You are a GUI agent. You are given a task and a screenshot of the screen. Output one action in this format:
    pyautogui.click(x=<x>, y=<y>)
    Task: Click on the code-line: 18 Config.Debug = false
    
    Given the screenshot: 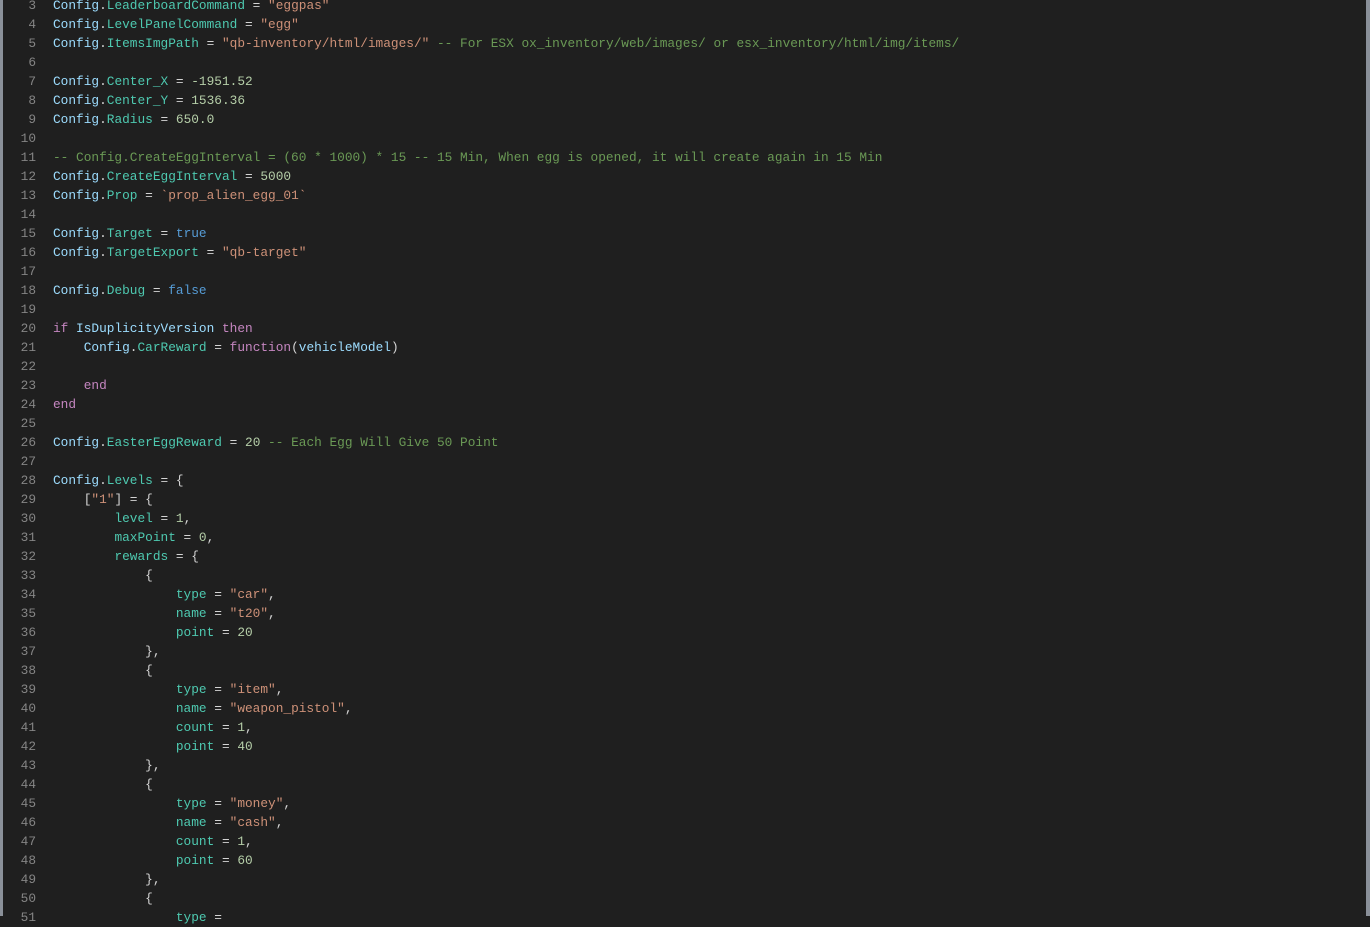 What is the action you would take?
    pyautogui.click(x=684, y=290)
    